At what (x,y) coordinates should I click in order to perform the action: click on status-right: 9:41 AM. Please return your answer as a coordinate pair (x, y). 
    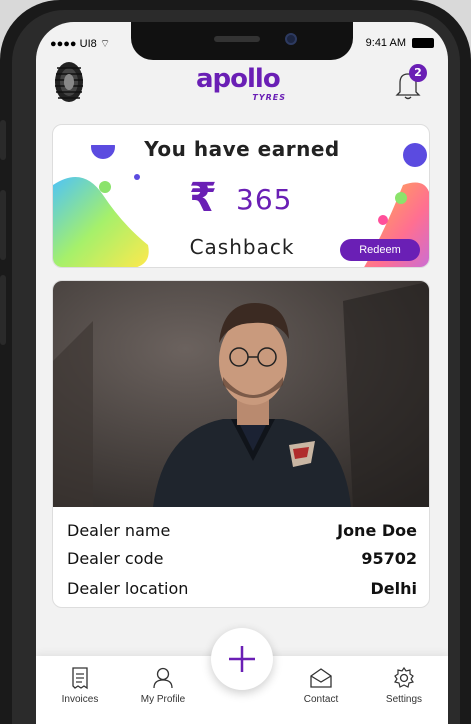
    Looking at the image, I should click on (400, 43).